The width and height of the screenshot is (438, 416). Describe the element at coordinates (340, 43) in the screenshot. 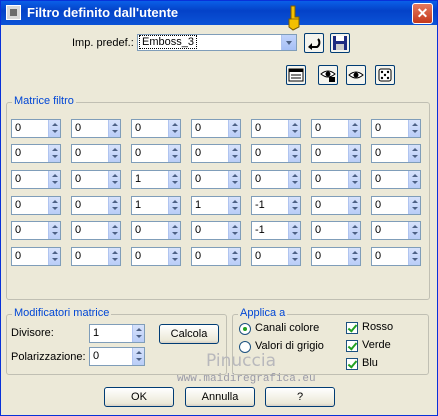

I see `save-preset-button` at that location.